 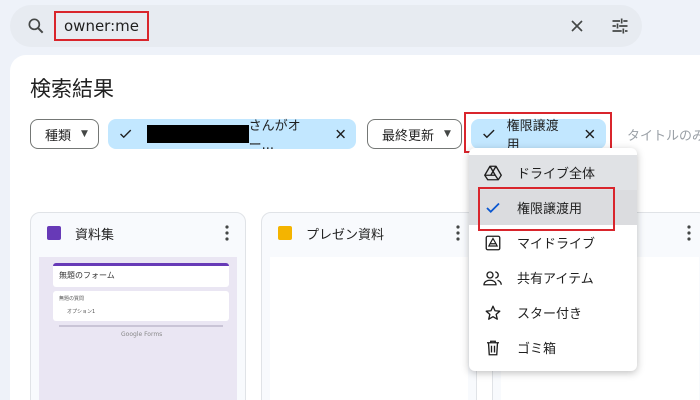 What do you see at coordinates (95, 235) in the screenshot?
I see `file-name: 資料集` at bounding box center [95, 235].